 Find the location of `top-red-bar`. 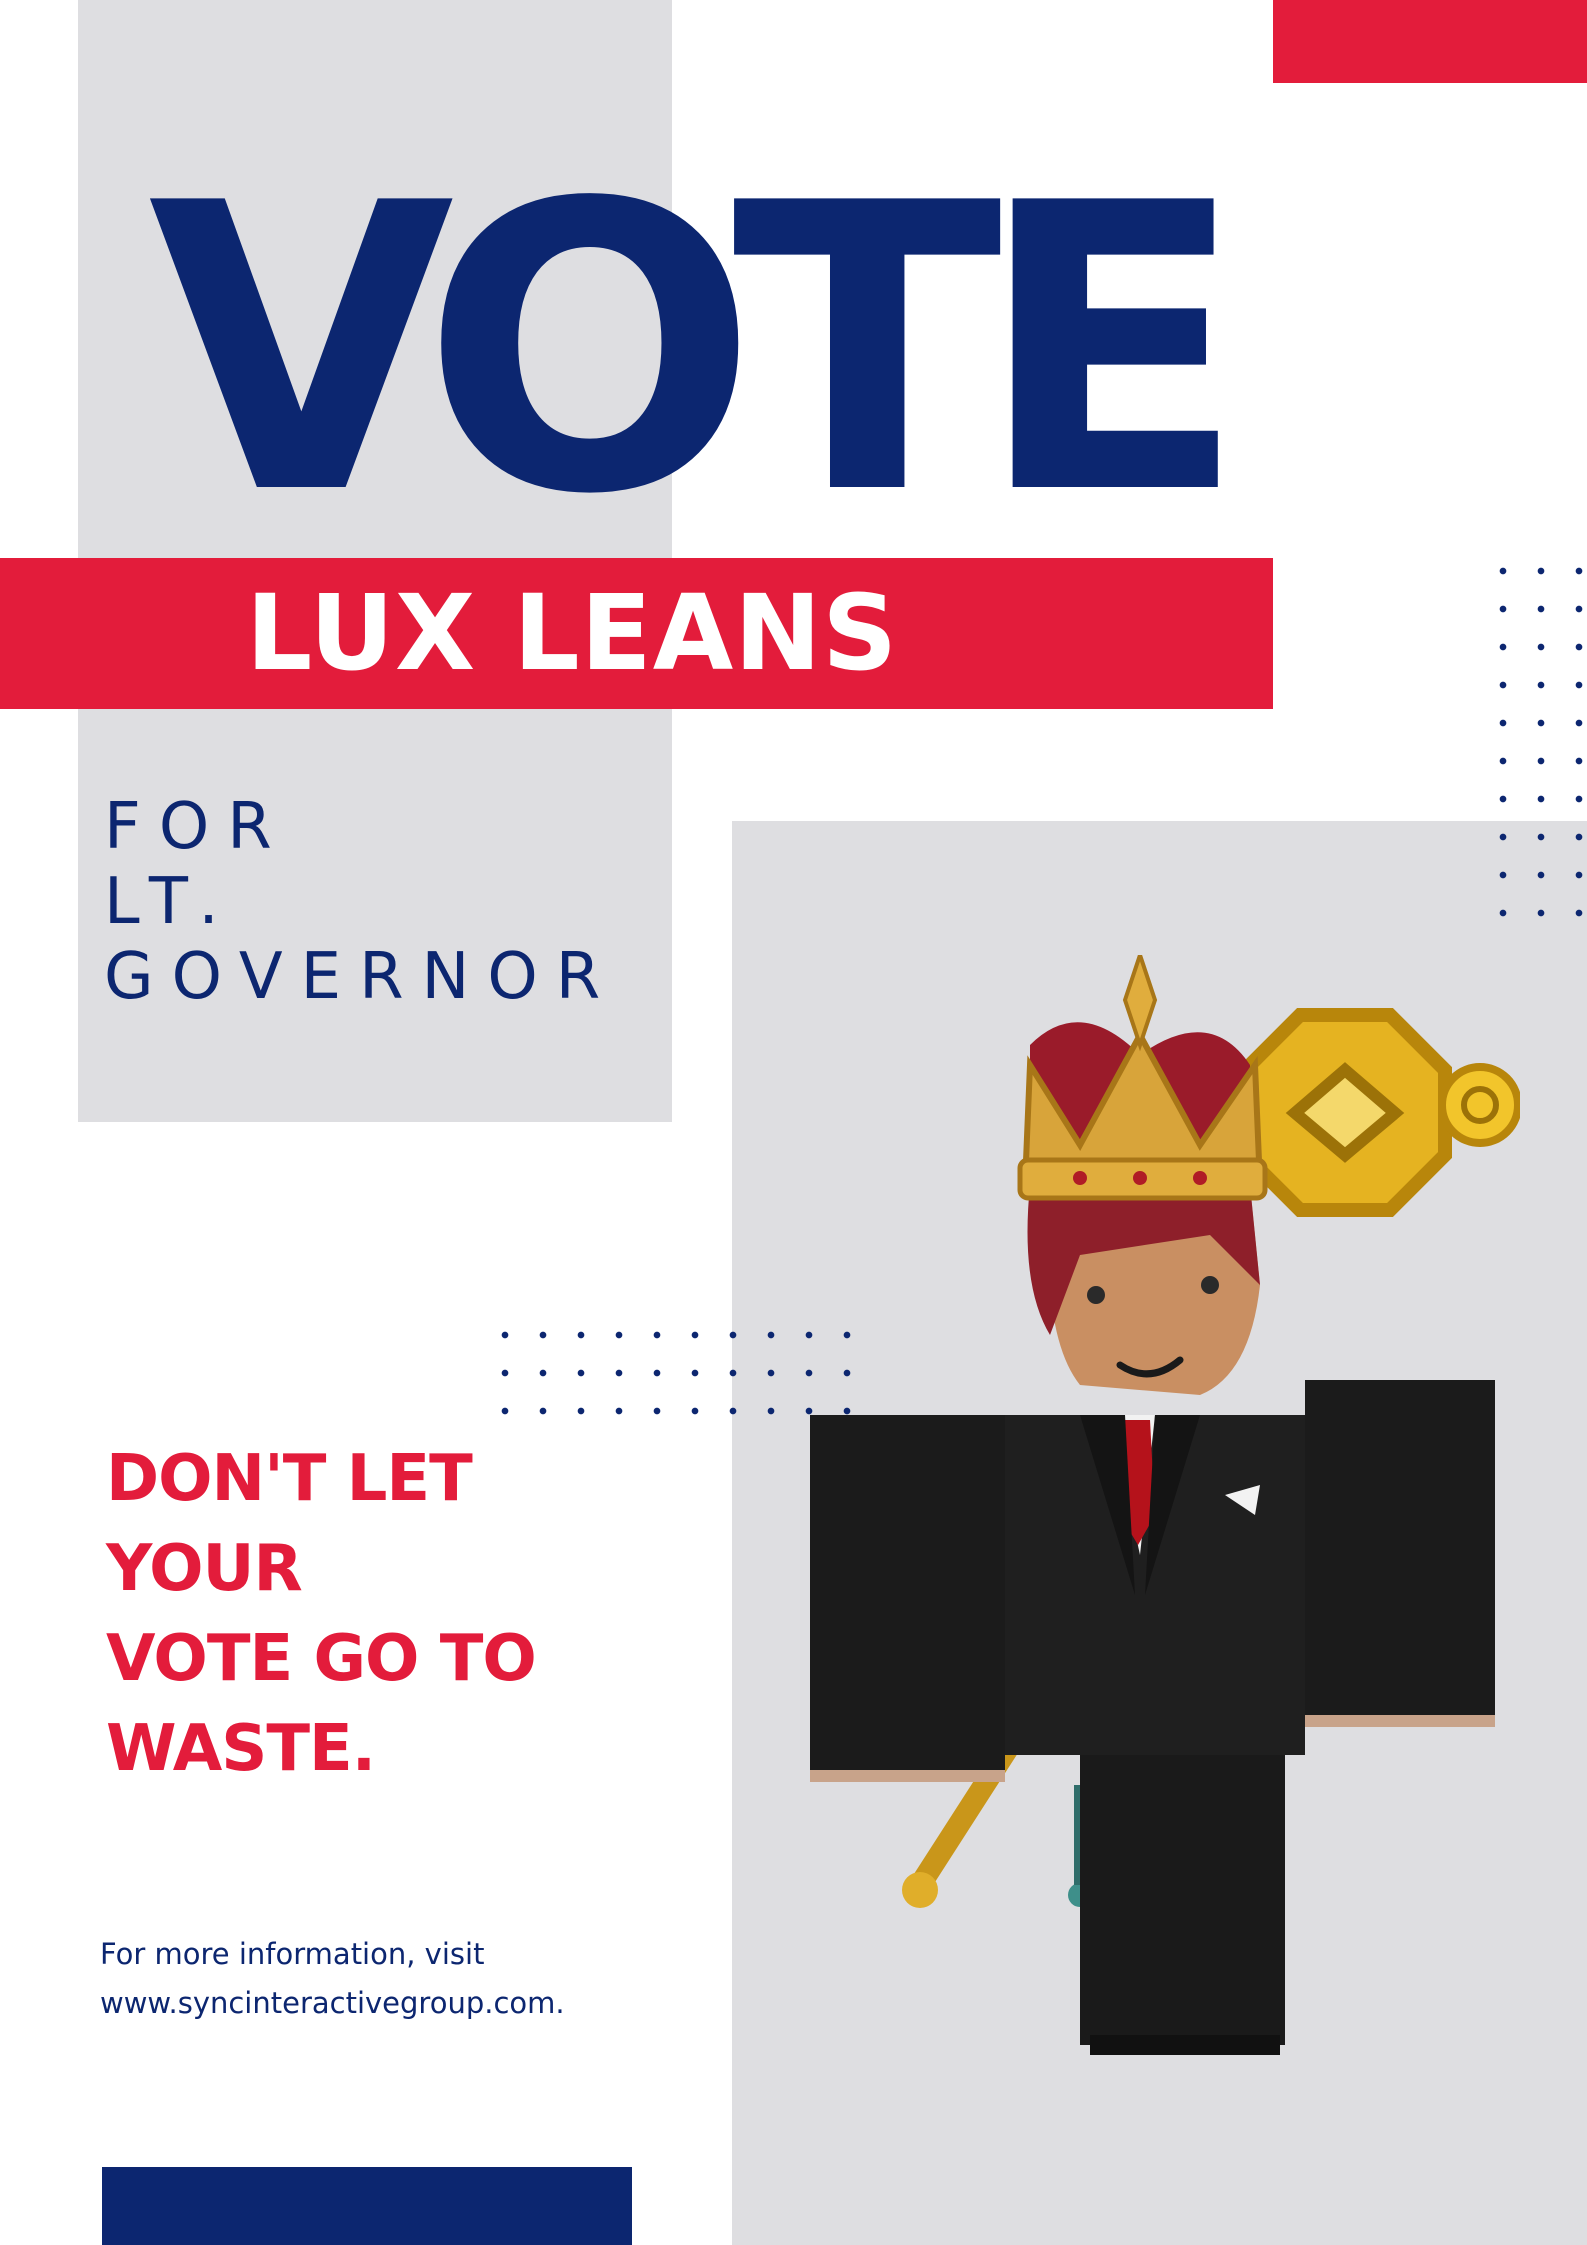

top-red-bar is located at coordinates (1430, 41).